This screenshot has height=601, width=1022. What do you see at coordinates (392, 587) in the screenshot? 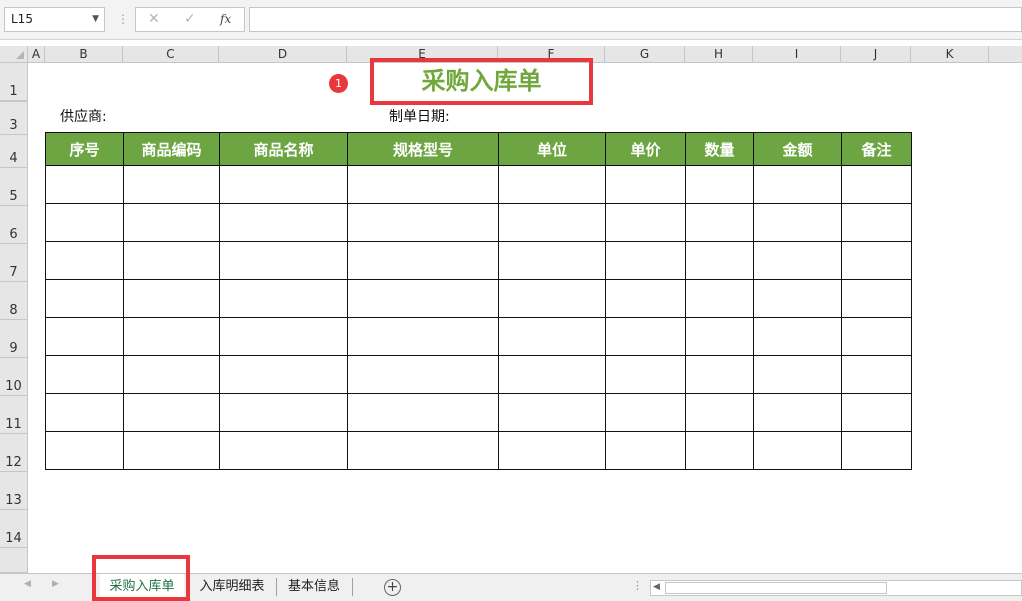
I see `add-sheet-icon: +` at bounding box center [392, 587].